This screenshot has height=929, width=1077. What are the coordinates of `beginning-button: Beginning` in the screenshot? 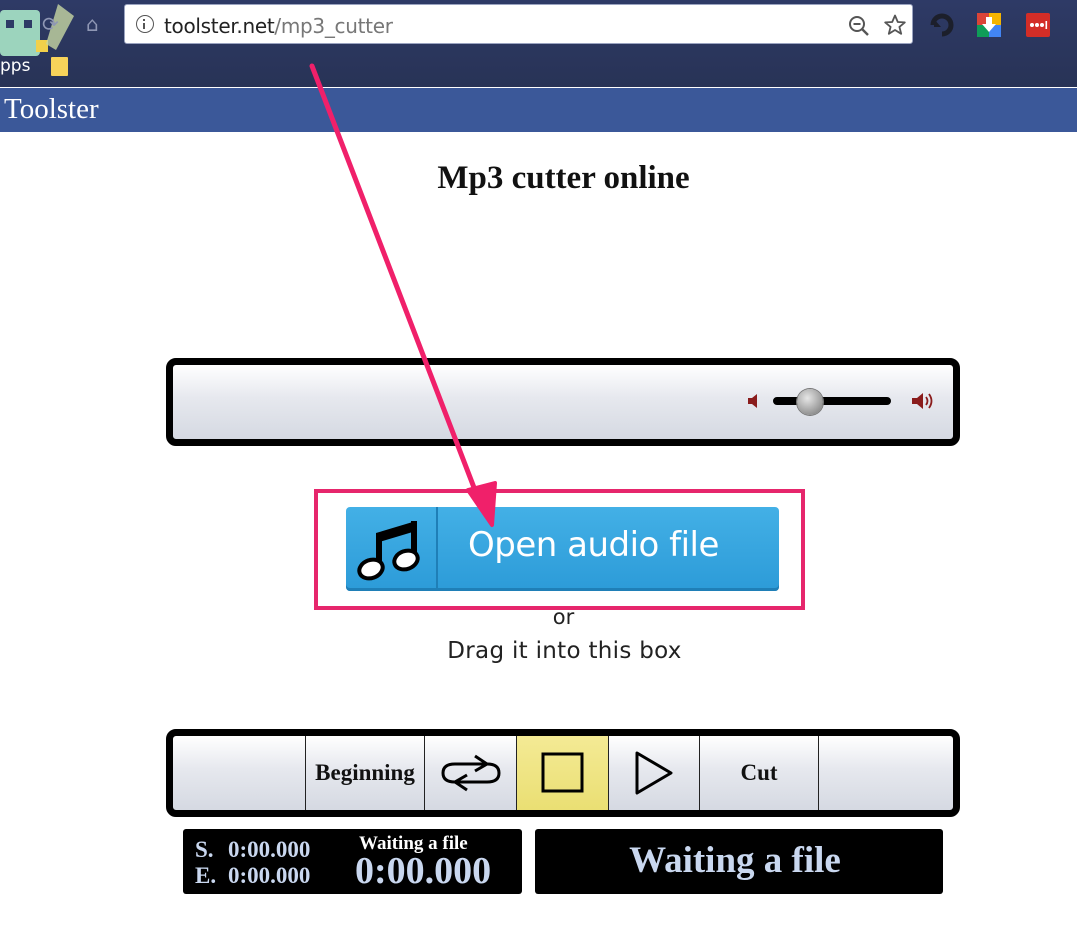 It's located at (364, 773).